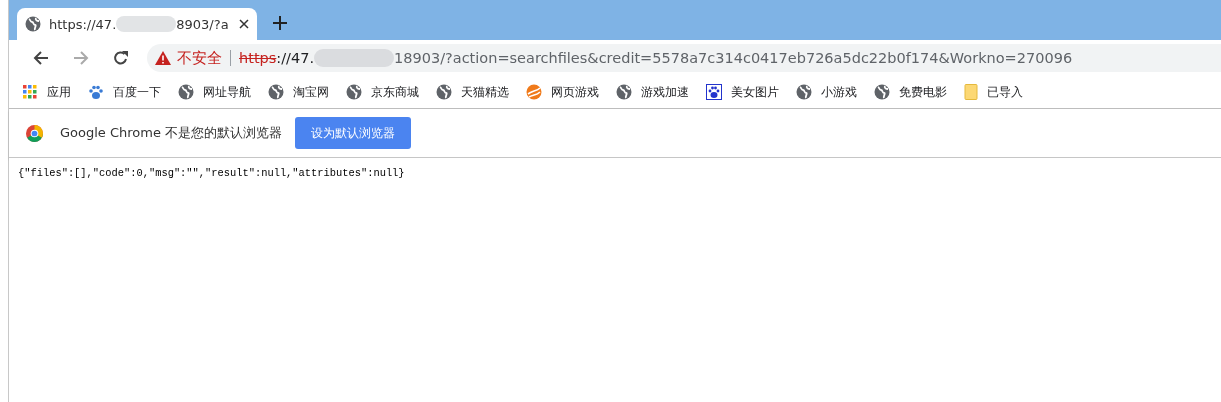 Image resolution: width=1221 pixels, height=402 pixels. What do you see at coordinates (562, 92) in the screenshot?
I see `bookmark: 网页游戏` at bounding box center [562, 92].